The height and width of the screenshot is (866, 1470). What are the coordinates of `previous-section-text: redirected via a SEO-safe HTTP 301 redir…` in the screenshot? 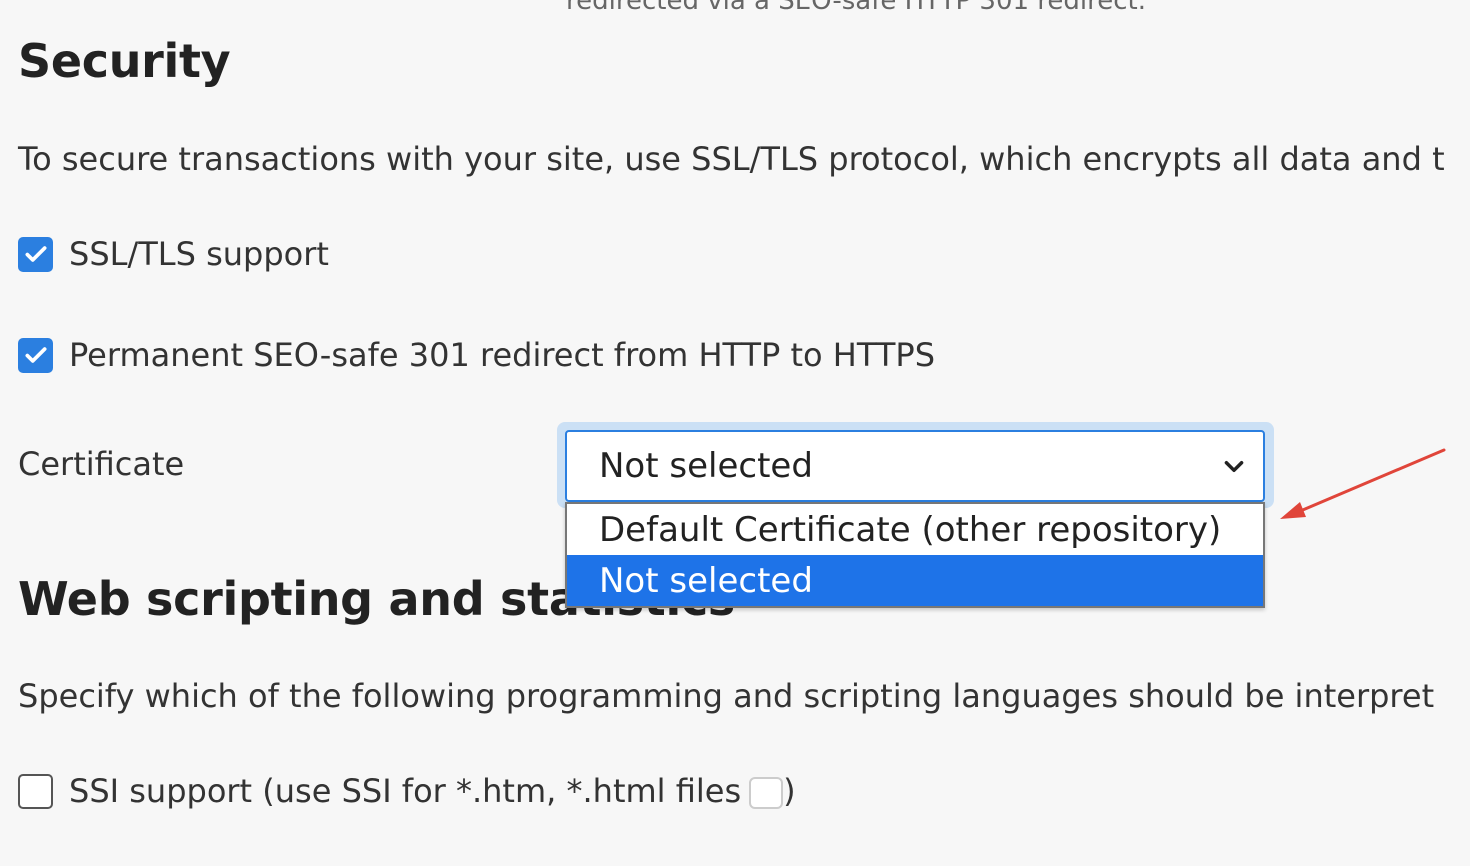 It's located at (856, 8).